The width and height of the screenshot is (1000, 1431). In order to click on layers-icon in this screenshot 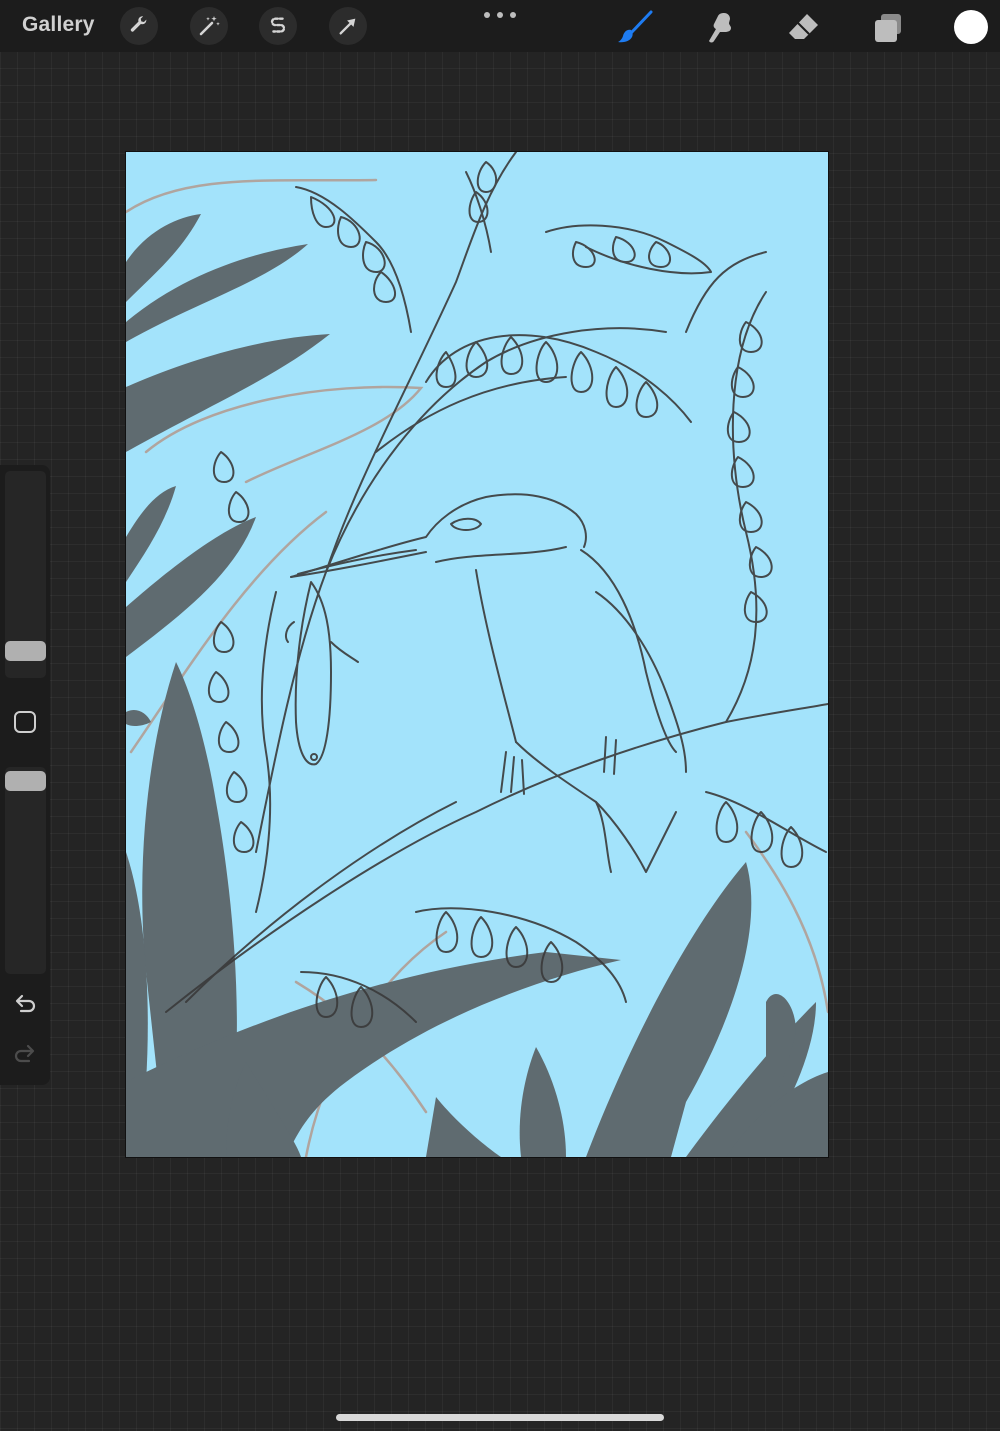, I will do `click(888, 28)`.